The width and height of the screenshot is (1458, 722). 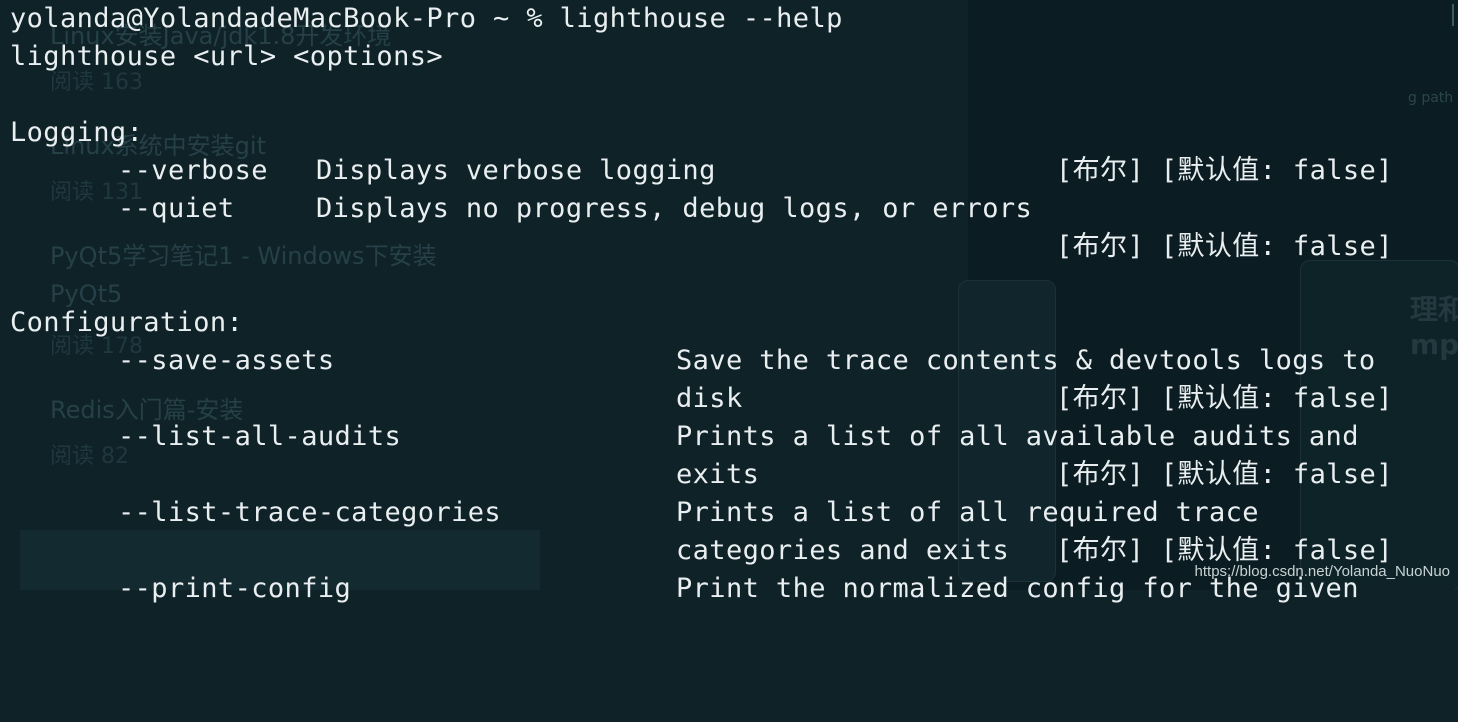 I want to click on option-description-cont: categories and exits, so click(x=843, y=550).